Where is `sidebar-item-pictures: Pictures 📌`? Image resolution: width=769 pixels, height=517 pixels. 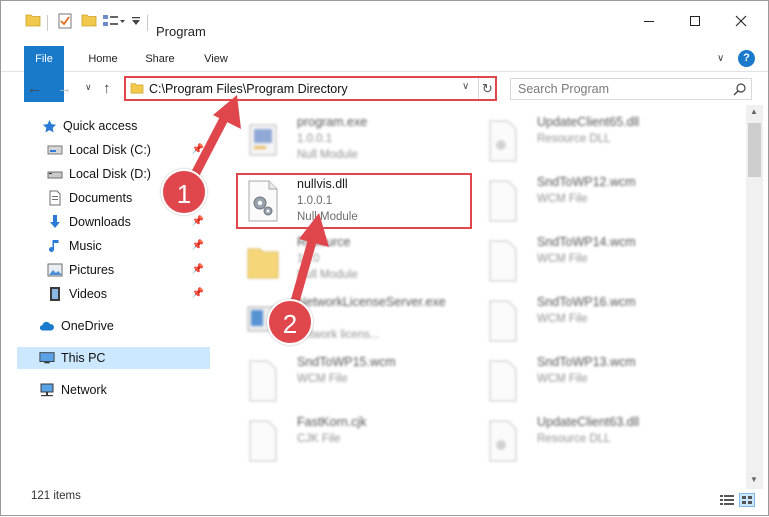
sidebar-item-pictures: Pictures 📌 is located at coordinates (128, 270).